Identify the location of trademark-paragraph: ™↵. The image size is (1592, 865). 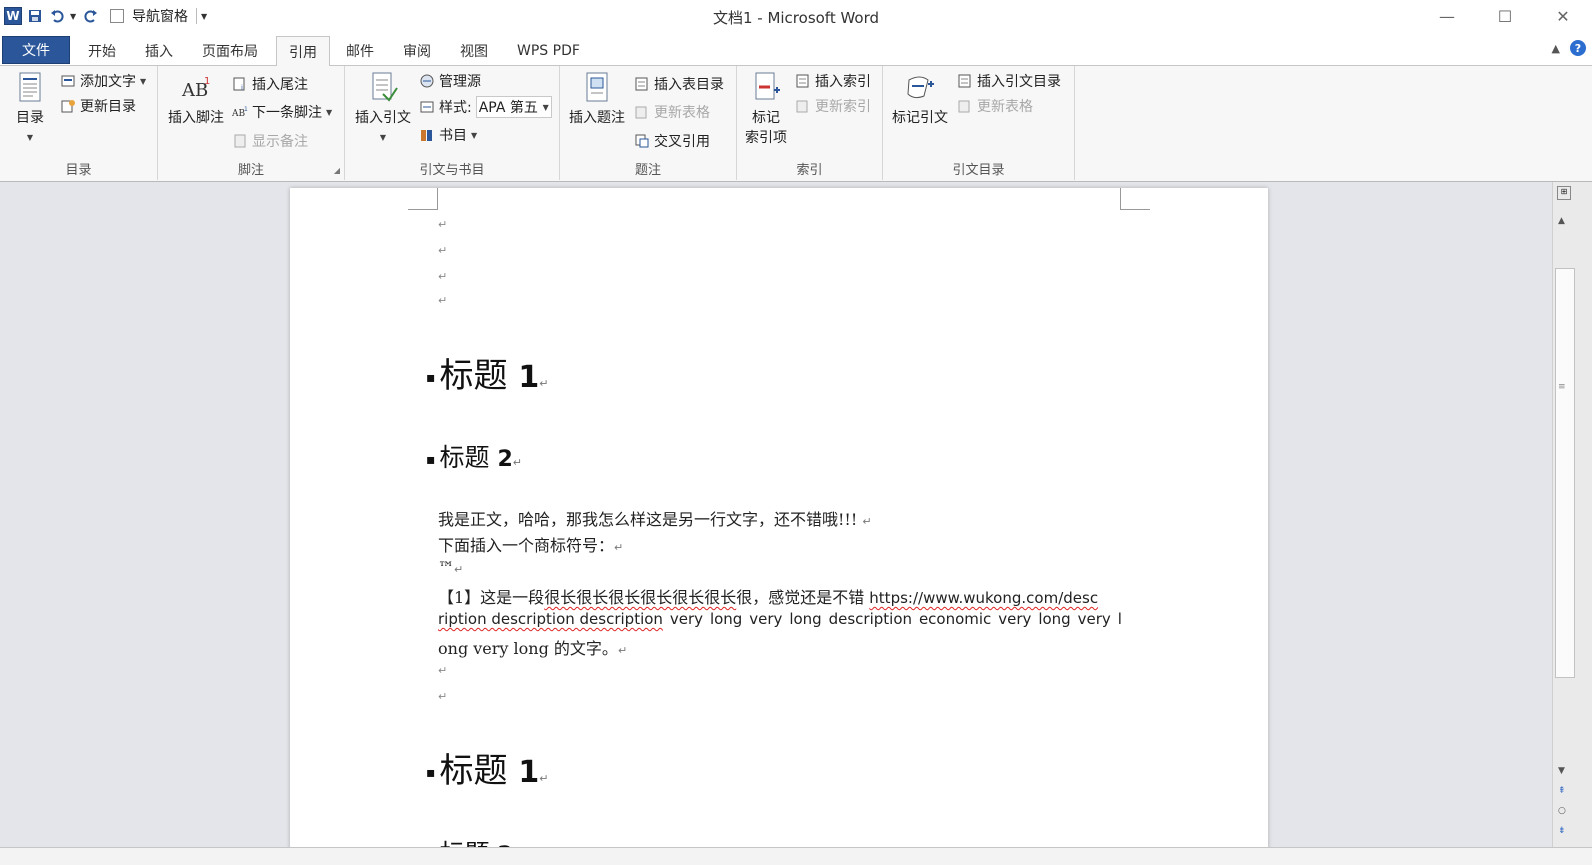
(780, 567).